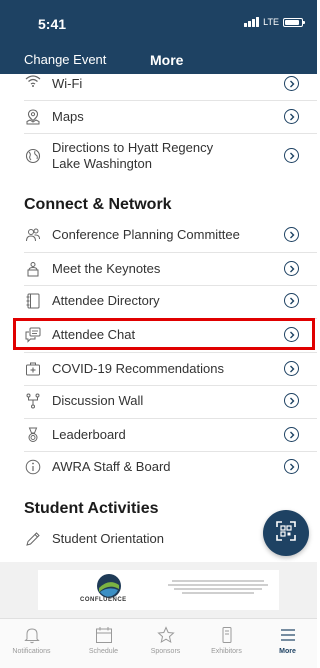 The image size is (320, 668). Describe the element at coordinates (111, 466) in the screenshot. I see `menu-item-label: AWRA Staff & Board` at that location.